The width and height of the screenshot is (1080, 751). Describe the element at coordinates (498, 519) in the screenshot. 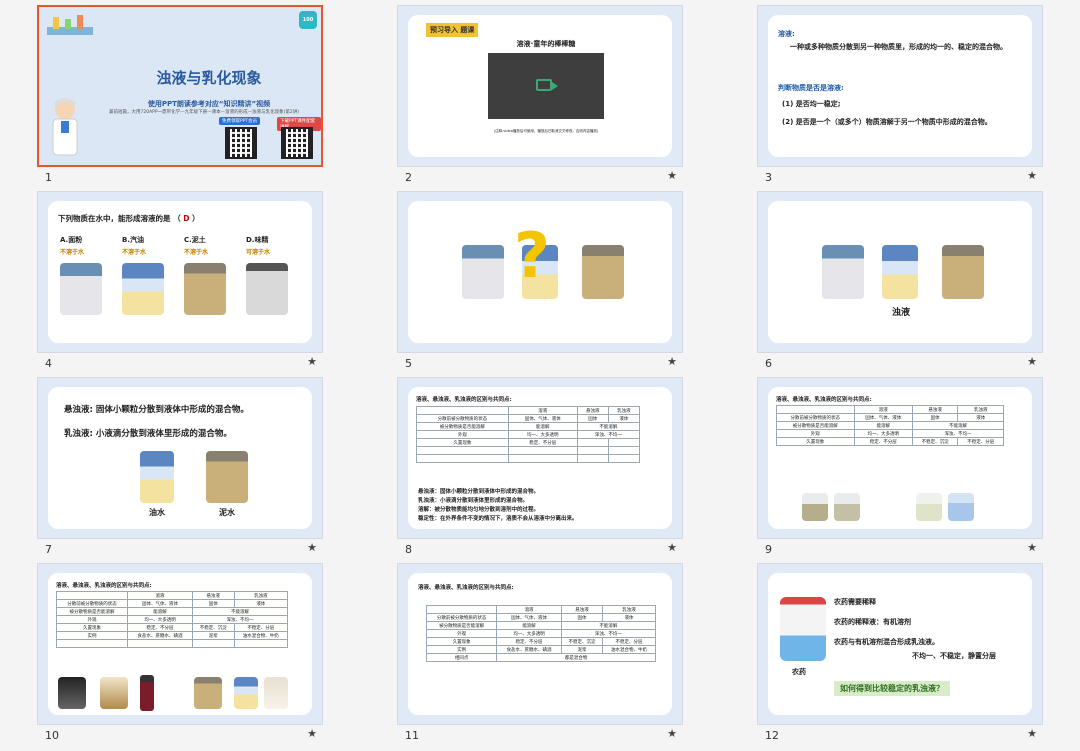

I see `note-line: 稳定性：在外界条件不变的情况下，溶质不会从溶液中分离出来。` at that location.